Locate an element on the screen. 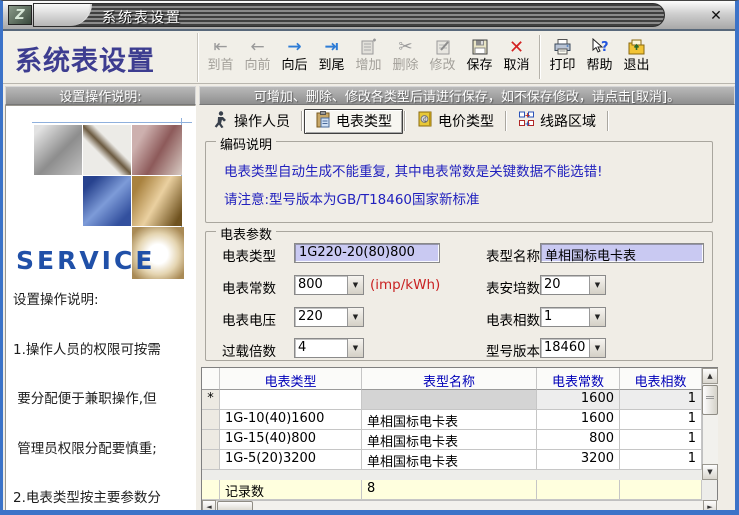 The image size is (739, 515). go-last-button: ⇥ 到尾 is located at coordinates (331, 58).